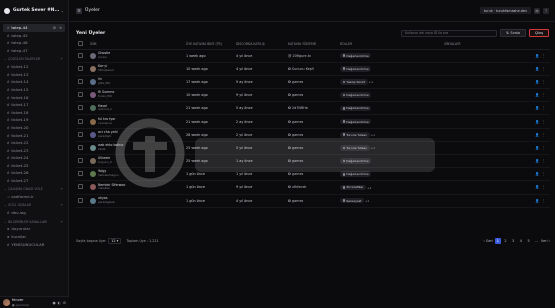  What do you see at coordinates (537, 10) in the screenshot?
I see `inbox-icon: ▤` at bounding box center [537, 10].